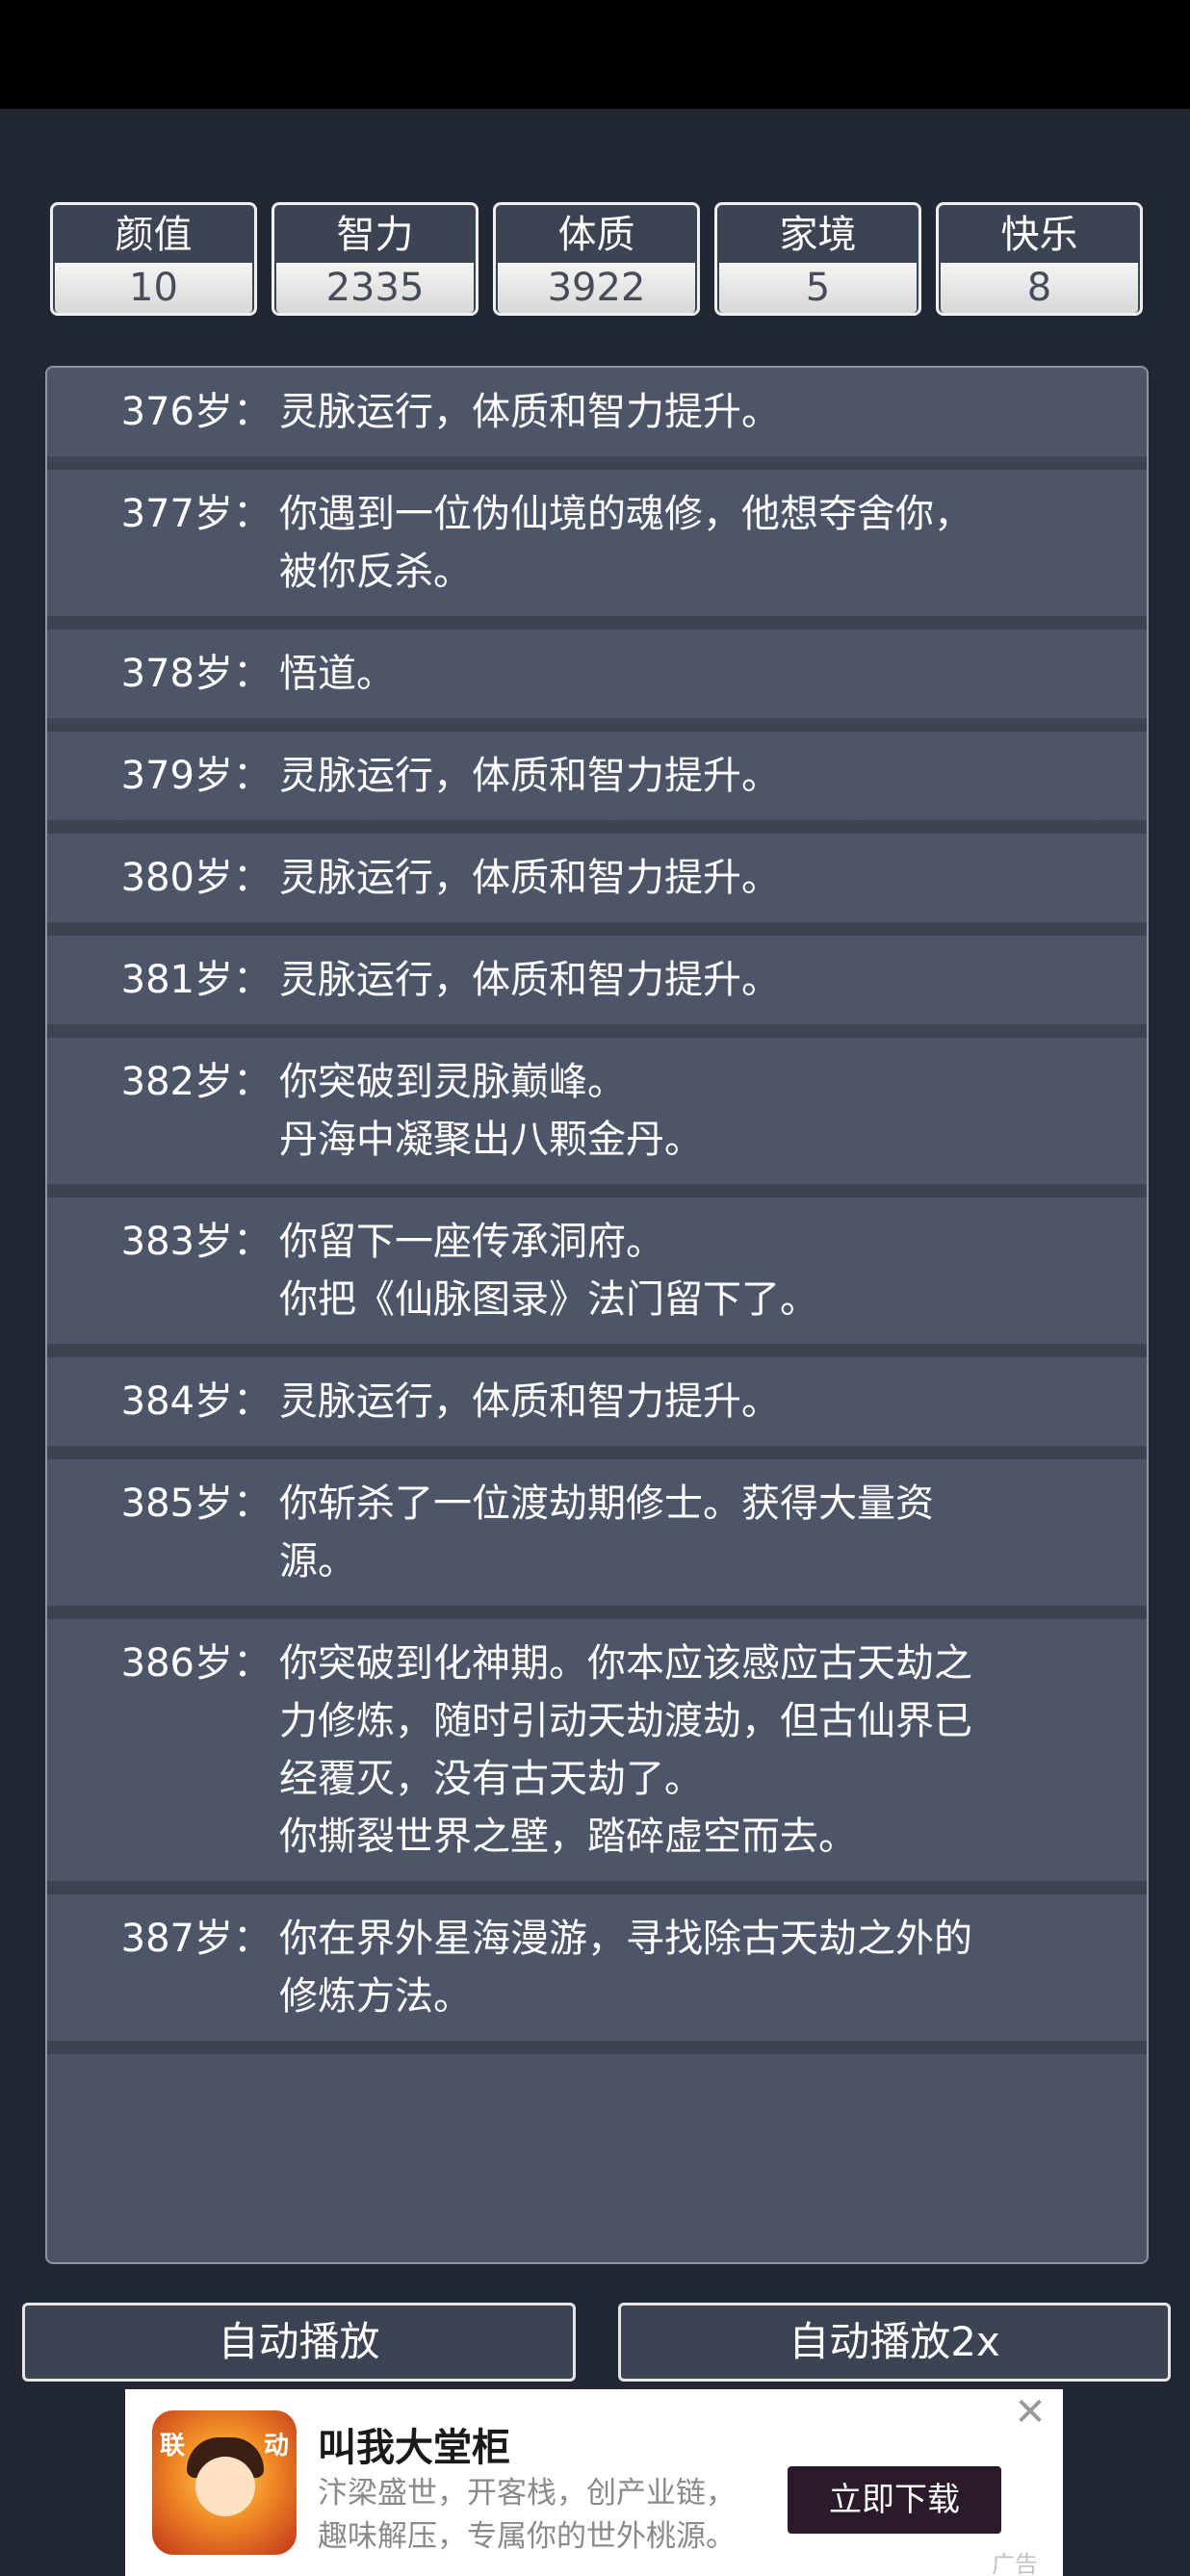 The height and width of the screenshot is (2576, 1190). Describe the element at coordinates (318, 1561) in the screenshot. I see `event-text-line: 源。` at that location.